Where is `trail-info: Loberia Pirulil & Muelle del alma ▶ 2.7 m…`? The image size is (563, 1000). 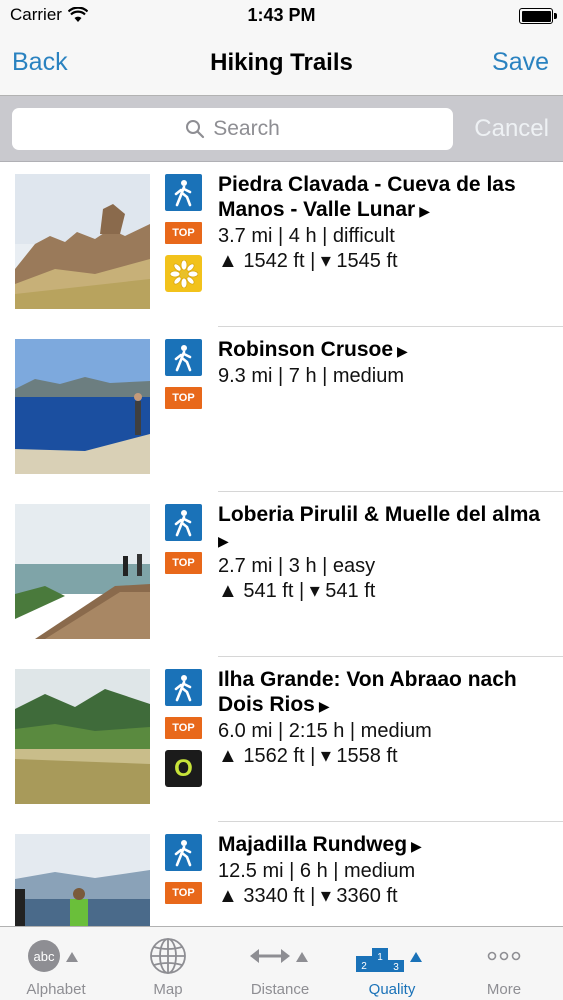
trail-info: Loberia Pirulil & Muelle del alma ▶ 2.7 m… is located at coordinates (388, 553).